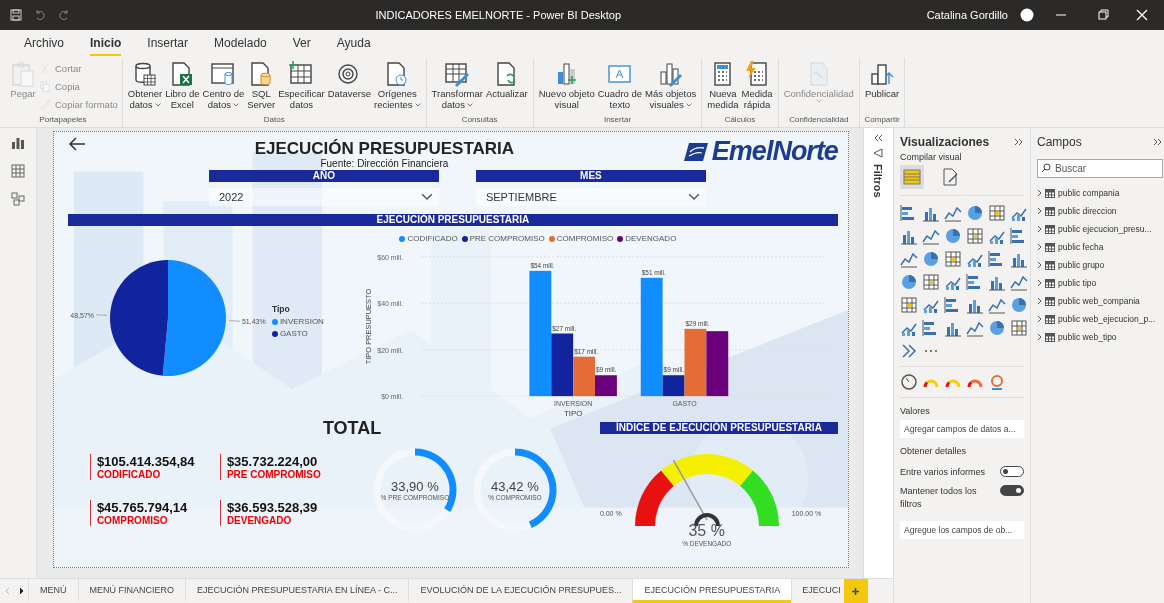 This screenshot has height=603, width=1164. What do you see at coordinates (76, 144) in the screenshot?
I see `back-arrow-icon` at bounding box center [76, 144].